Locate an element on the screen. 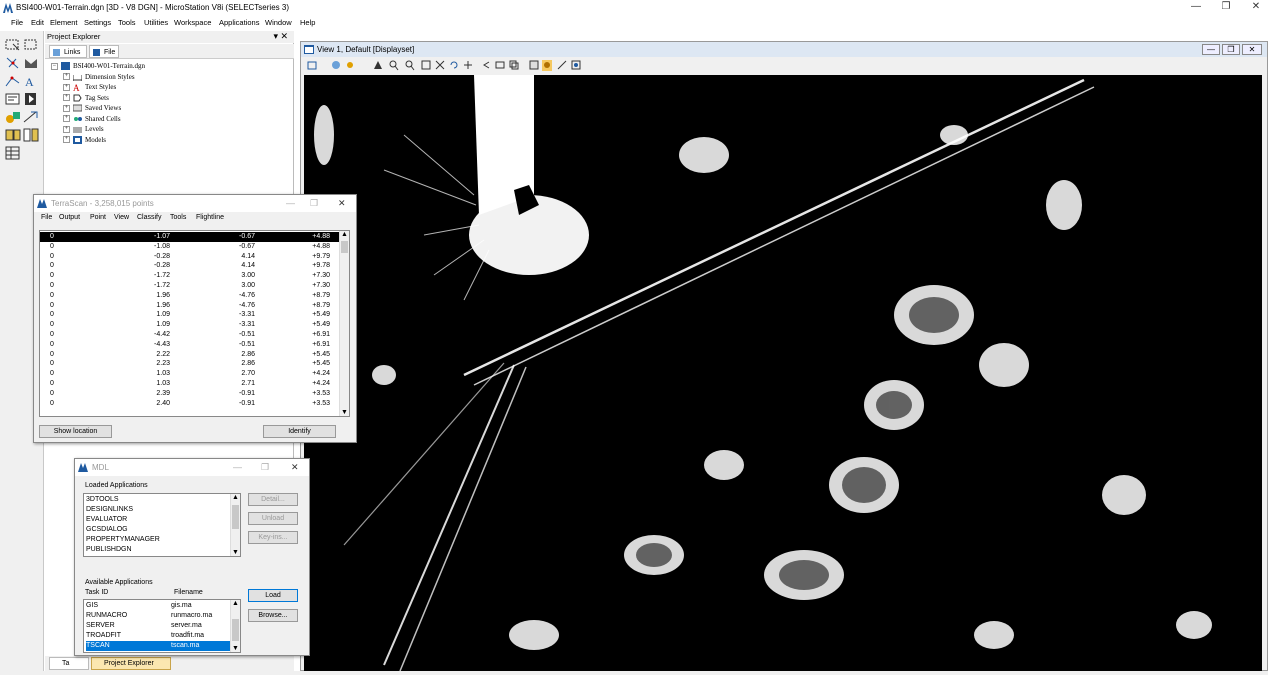  place-shape-icon is located at coordinates (31, 63).